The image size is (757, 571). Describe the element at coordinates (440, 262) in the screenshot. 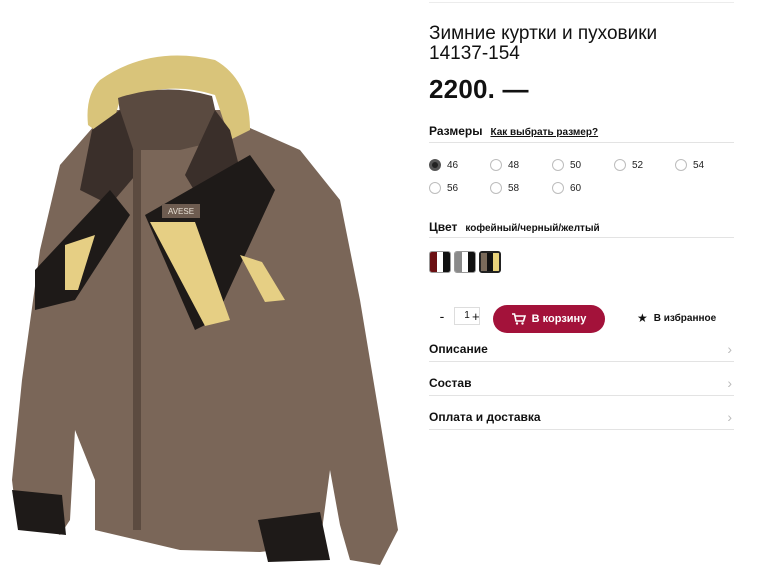

I see `color-swatch-burgundy` at that location.